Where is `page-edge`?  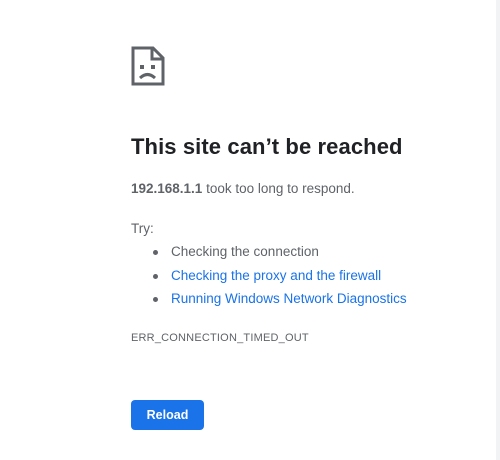
page-edge is located at coordinates (498, 230).